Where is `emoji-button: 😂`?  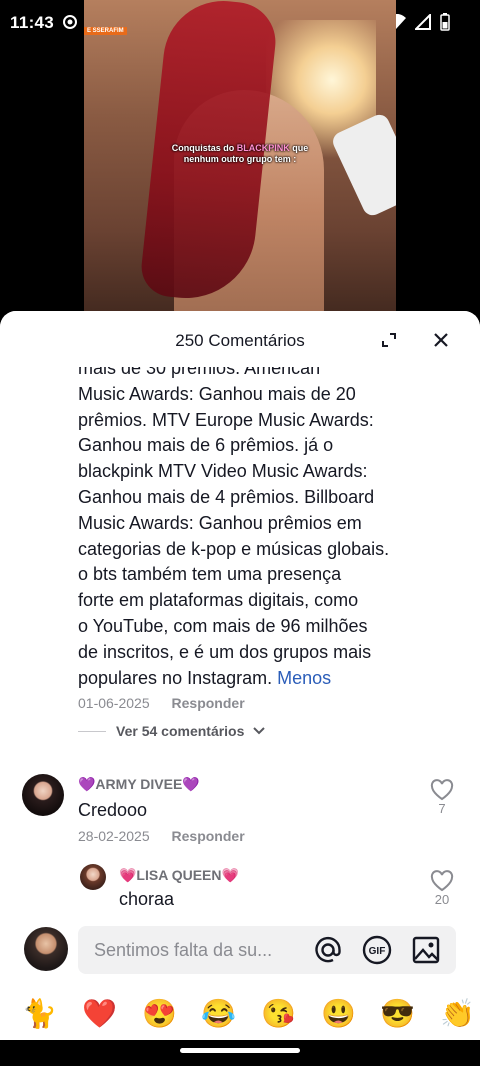 emoji-button: 😂 is located at coordinates (218, 1014).